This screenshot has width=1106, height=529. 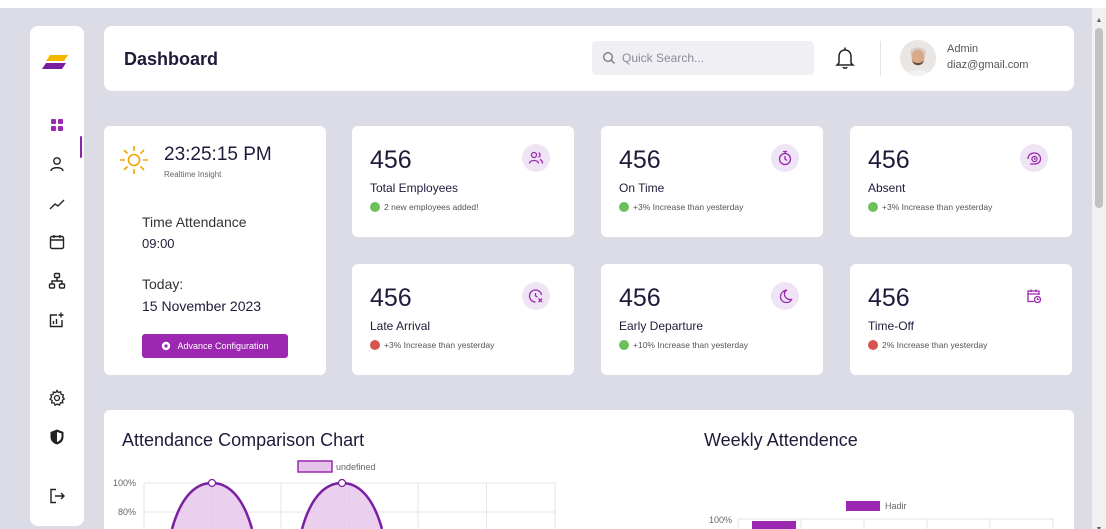 I want to click on stat-label: On Time, so click(x=642, y=188).